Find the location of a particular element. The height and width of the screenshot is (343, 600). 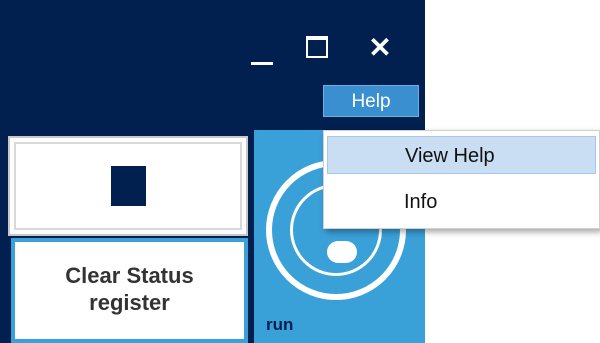

stop-button is located at coordinates (128, 186).